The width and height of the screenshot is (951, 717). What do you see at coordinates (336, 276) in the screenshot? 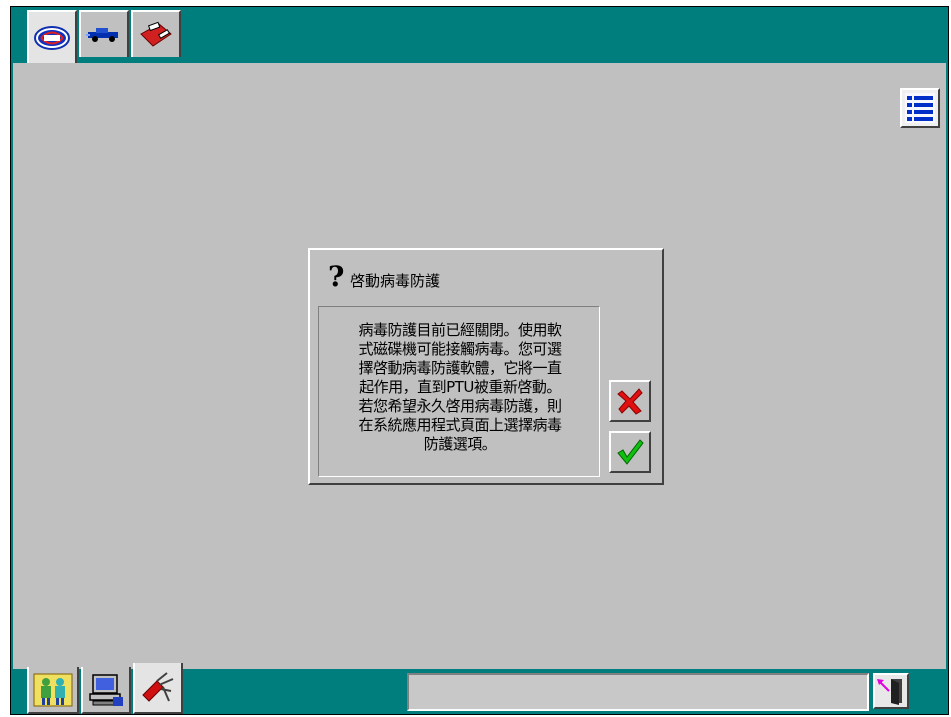
I see `question-icon: ?` at bounding box center [336, 276].